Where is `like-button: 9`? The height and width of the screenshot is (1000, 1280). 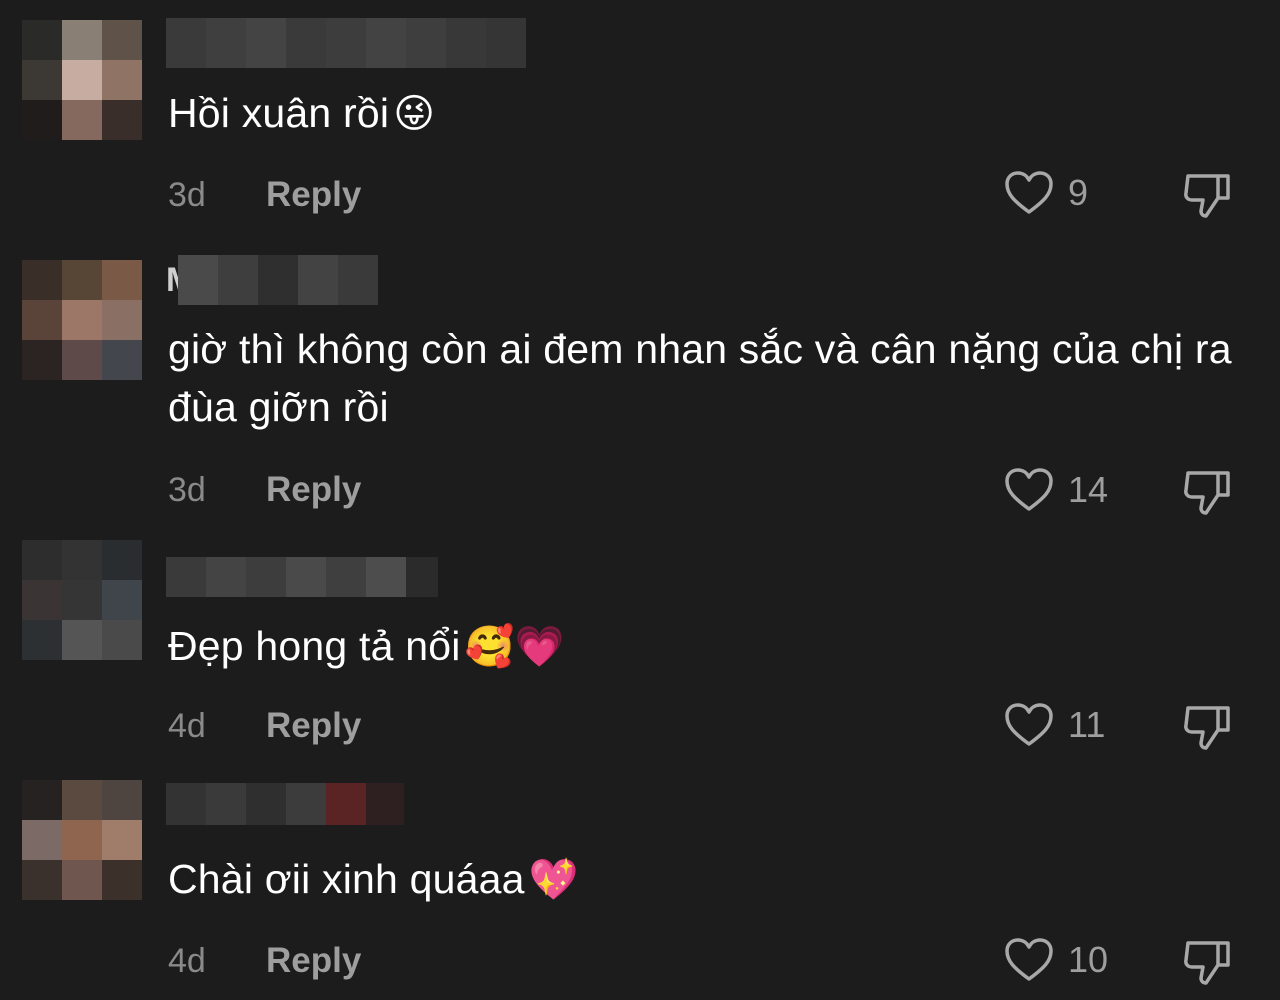 like-button: 9 is located at coordinates (1046, 193).